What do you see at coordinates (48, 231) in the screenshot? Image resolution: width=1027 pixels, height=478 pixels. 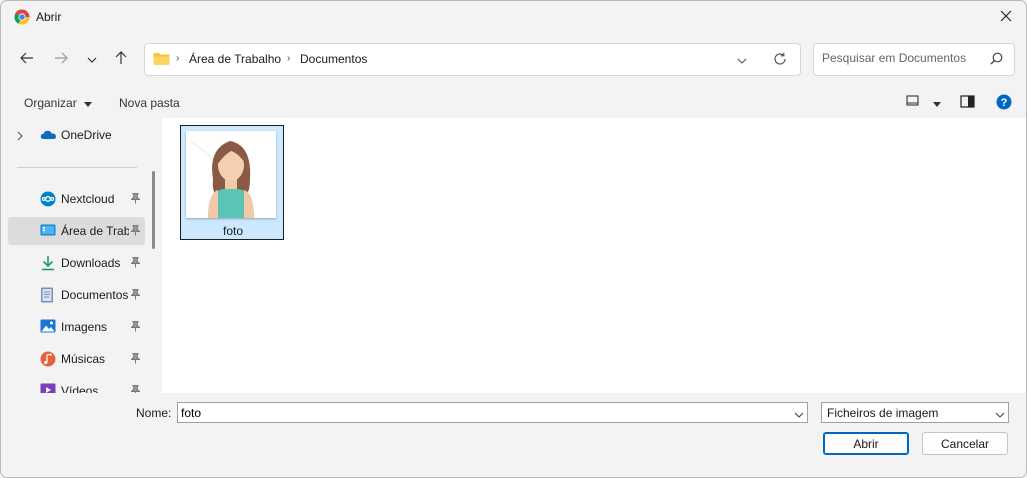 I see `desktop-icon` at bounding box center [48, 231].